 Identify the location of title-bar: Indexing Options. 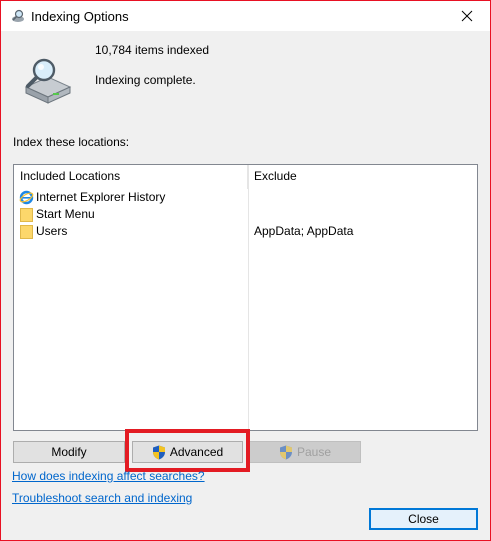
(245, 16).